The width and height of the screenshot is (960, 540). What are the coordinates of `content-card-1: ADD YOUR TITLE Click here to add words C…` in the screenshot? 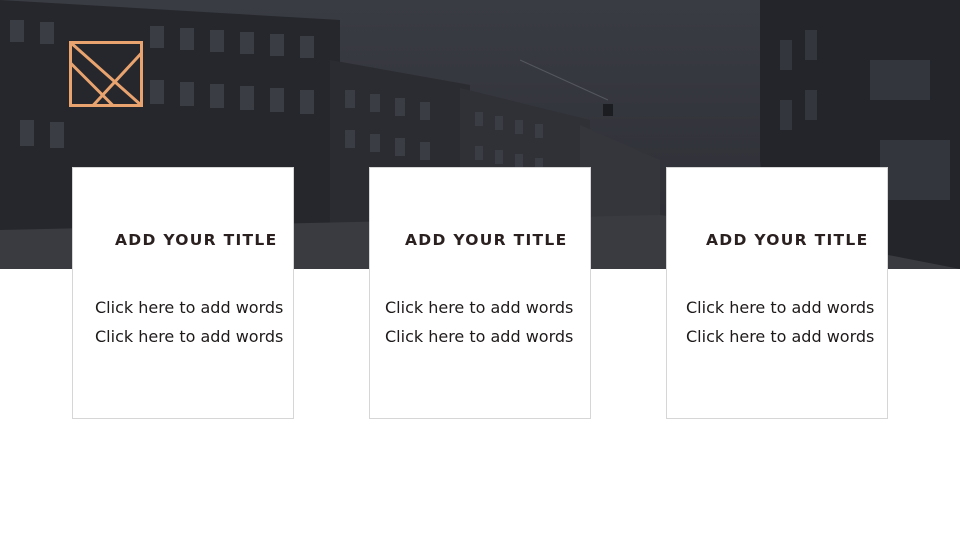 It's located at (183, 293).